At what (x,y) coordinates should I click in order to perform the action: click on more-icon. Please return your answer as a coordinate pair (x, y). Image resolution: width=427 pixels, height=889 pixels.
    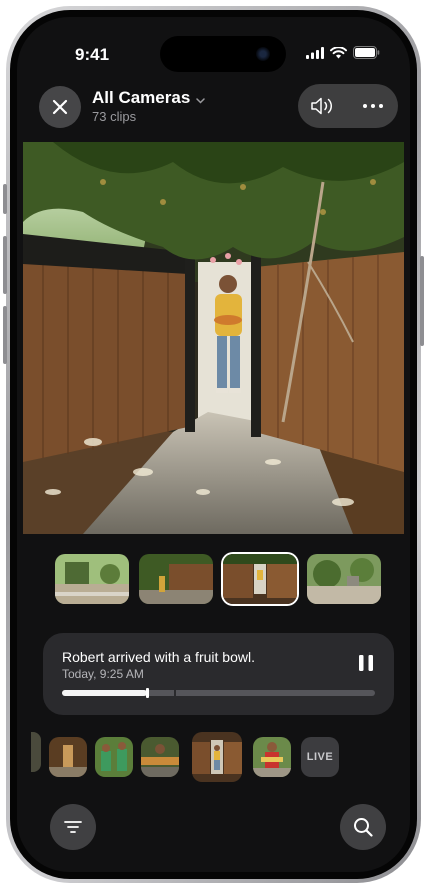
    Looking at the image, I should click on (373, 106).